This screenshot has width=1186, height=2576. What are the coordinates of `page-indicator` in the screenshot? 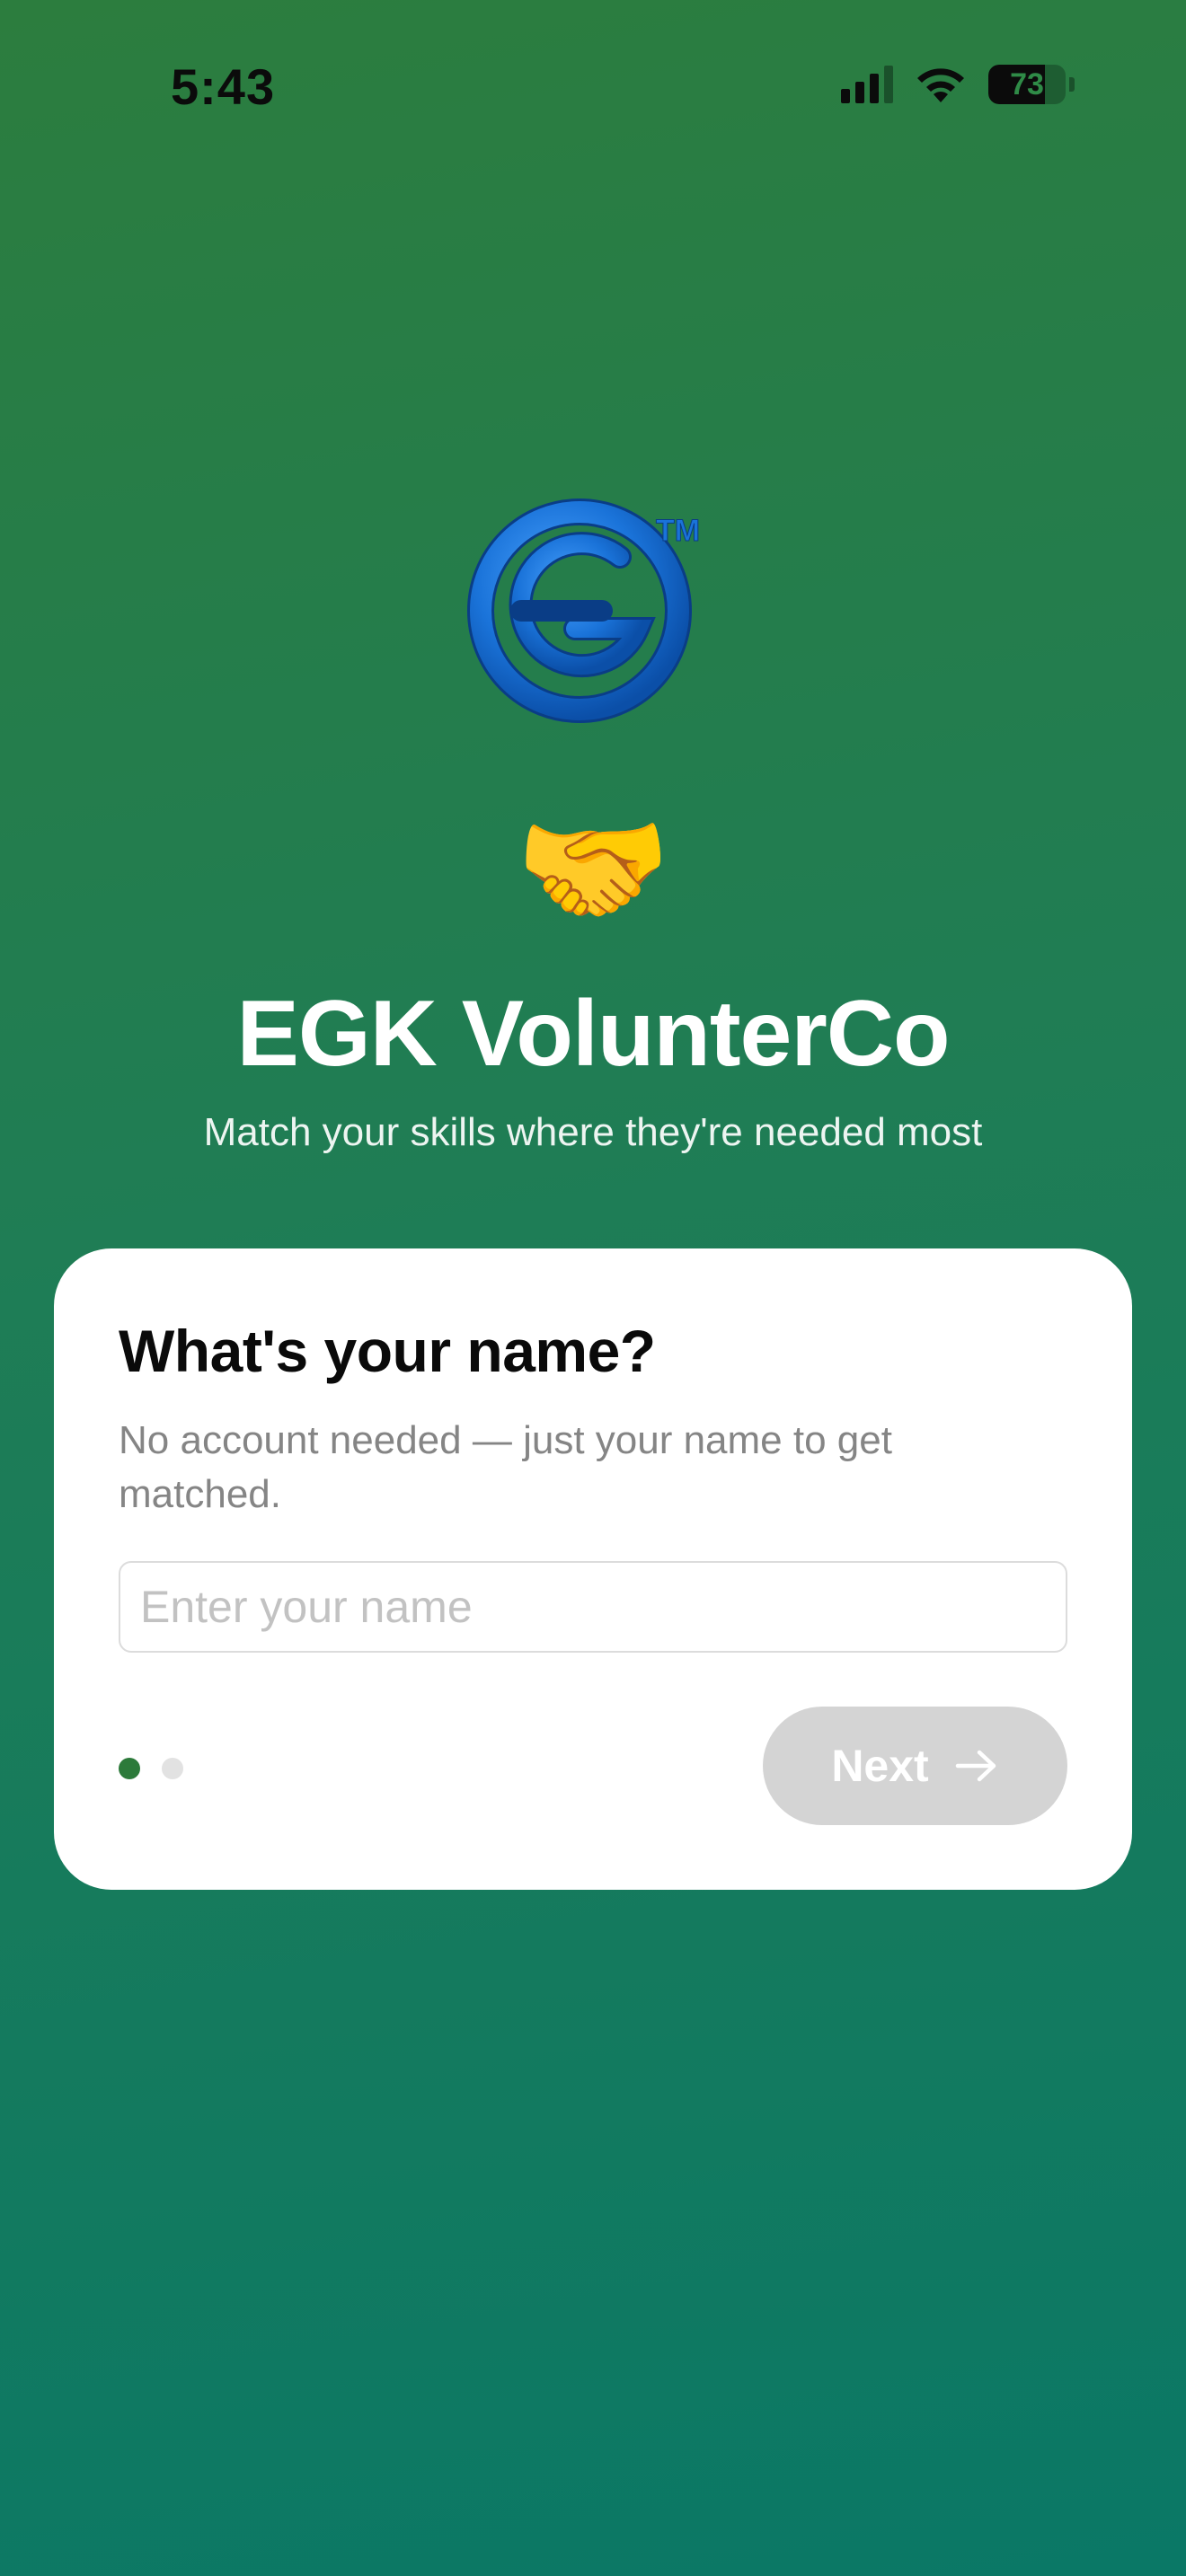 It's located at (151, 1768).